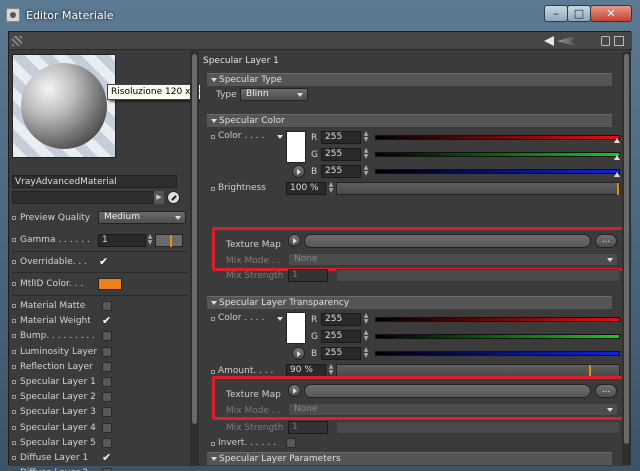 The image size is (640, 471). What do you see at coordinates (617, 140) in the screenshot?
I see `r-slider-handle-icon` at bounding box center [617, 140].